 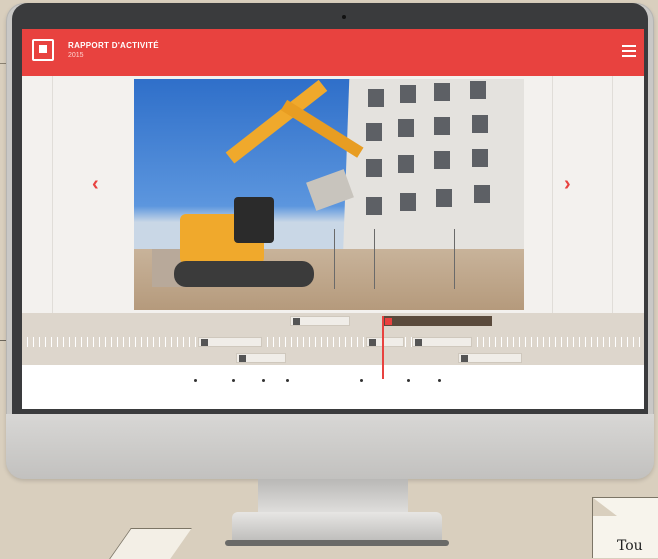 I want to click on menu-icon, so click(x=629, y=52).